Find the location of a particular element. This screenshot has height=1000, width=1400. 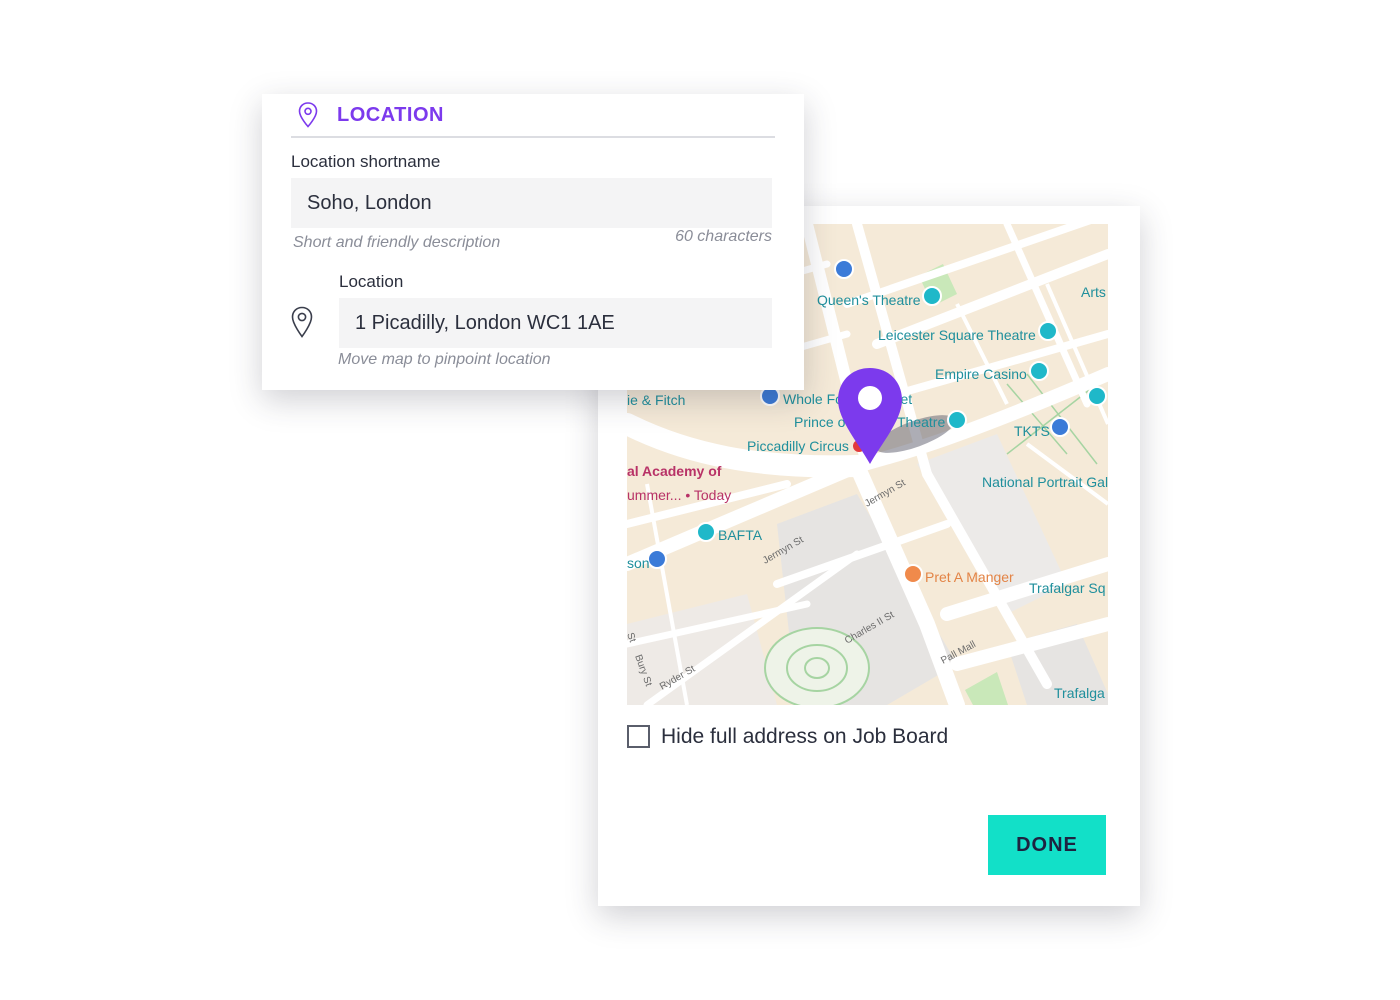

map-label-piccadilly-circus: Piccadilly Circus is located at coordinates (798, 446).